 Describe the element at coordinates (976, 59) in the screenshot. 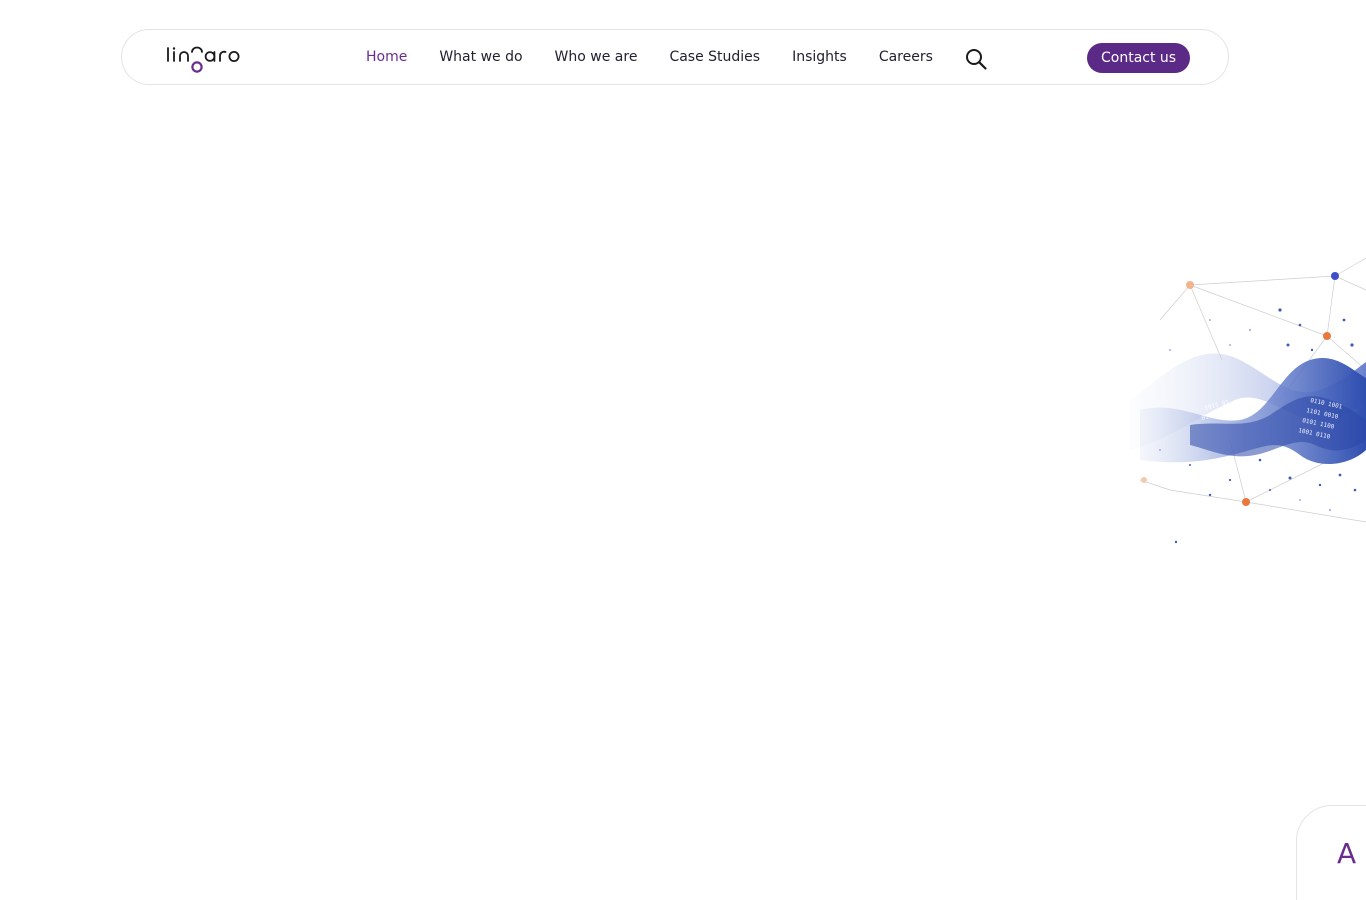

I see `search-icon` at that location.